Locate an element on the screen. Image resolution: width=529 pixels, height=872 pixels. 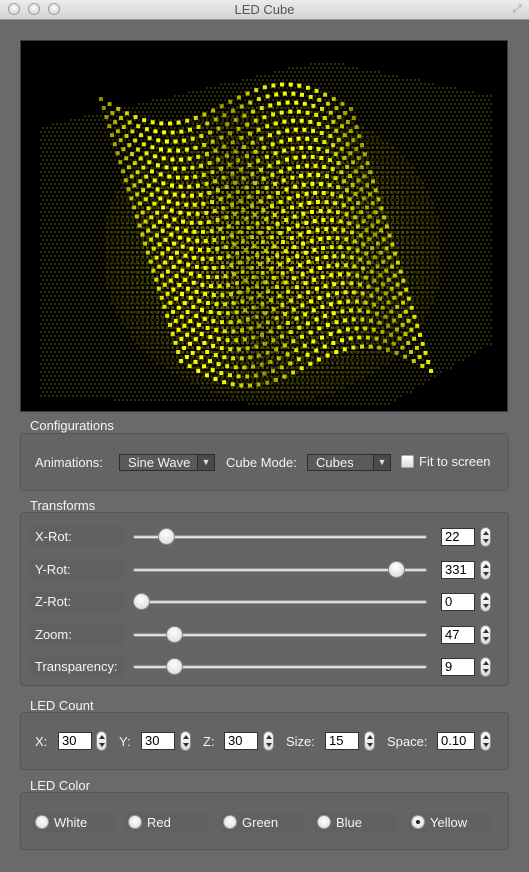
close-window-icon is located at coordinates (14, 9).